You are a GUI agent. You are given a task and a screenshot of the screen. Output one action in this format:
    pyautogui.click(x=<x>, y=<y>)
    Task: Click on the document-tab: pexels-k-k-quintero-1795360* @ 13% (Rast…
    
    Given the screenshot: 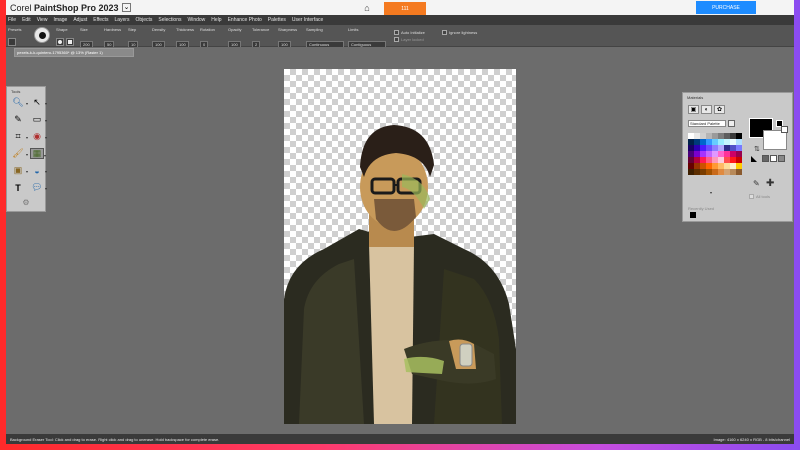 What is the action you would take?
    pyautogui.click(x=74, y=52)
    